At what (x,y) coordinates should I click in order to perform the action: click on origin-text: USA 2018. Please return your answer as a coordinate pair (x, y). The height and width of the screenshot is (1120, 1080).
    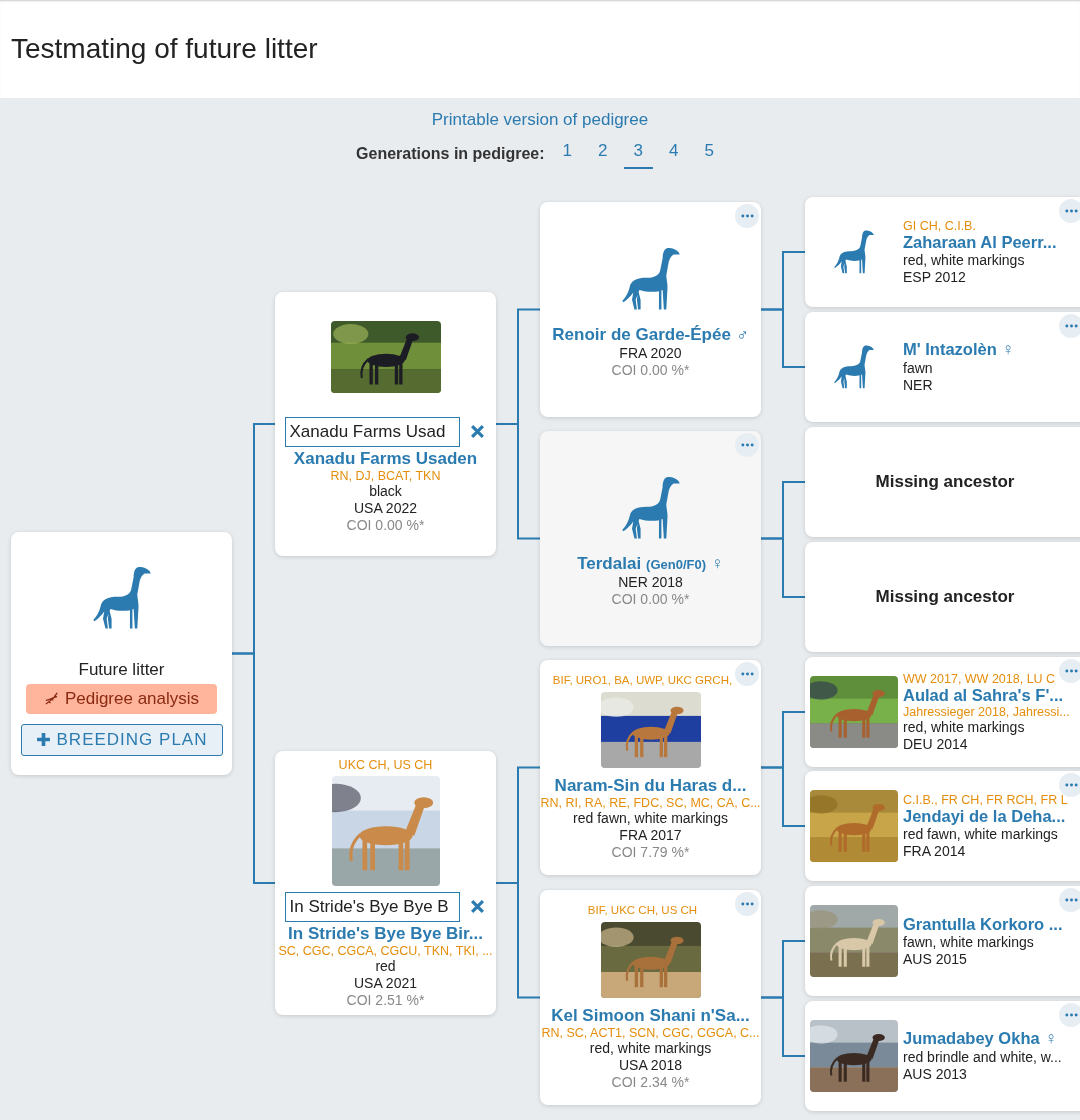
    Looking at the image, I should click on (650, 1065).